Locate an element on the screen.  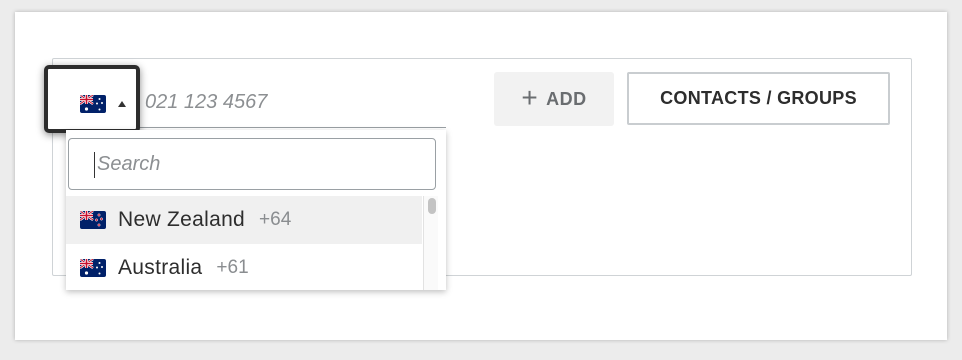
country-dial-code: +64 is located at coordinates (275, 219).